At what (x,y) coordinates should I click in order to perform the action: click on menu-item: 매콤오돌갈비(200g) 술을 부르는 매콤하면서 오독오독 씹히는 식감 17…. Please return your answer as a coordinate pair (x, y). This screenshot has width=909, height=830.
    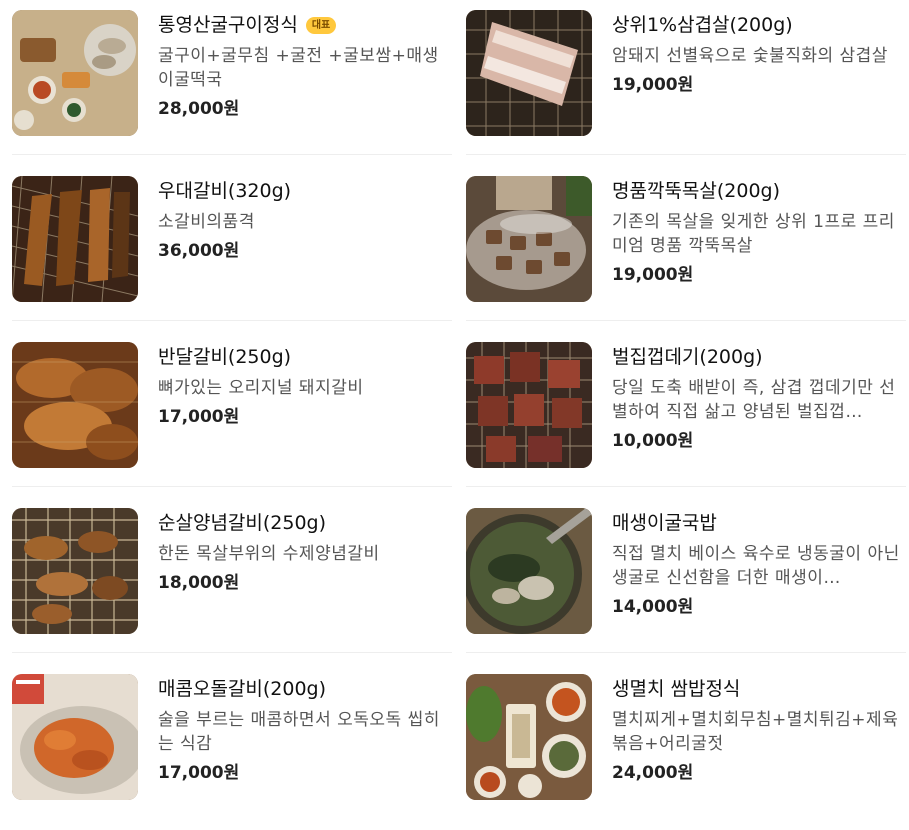
    Looking at the image, I should click on (232, 747).